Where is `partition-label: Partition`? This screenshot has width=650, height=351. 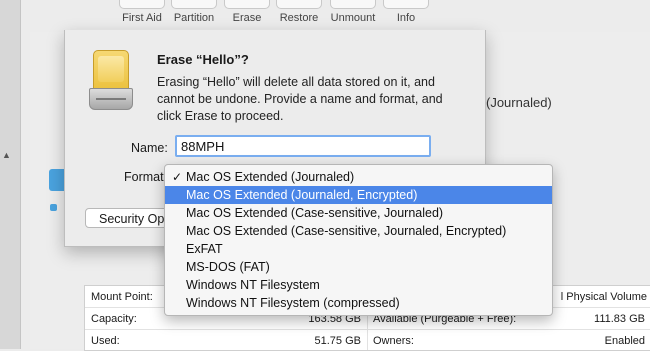 partition-label: Partition is located at coordinates (194, 18).